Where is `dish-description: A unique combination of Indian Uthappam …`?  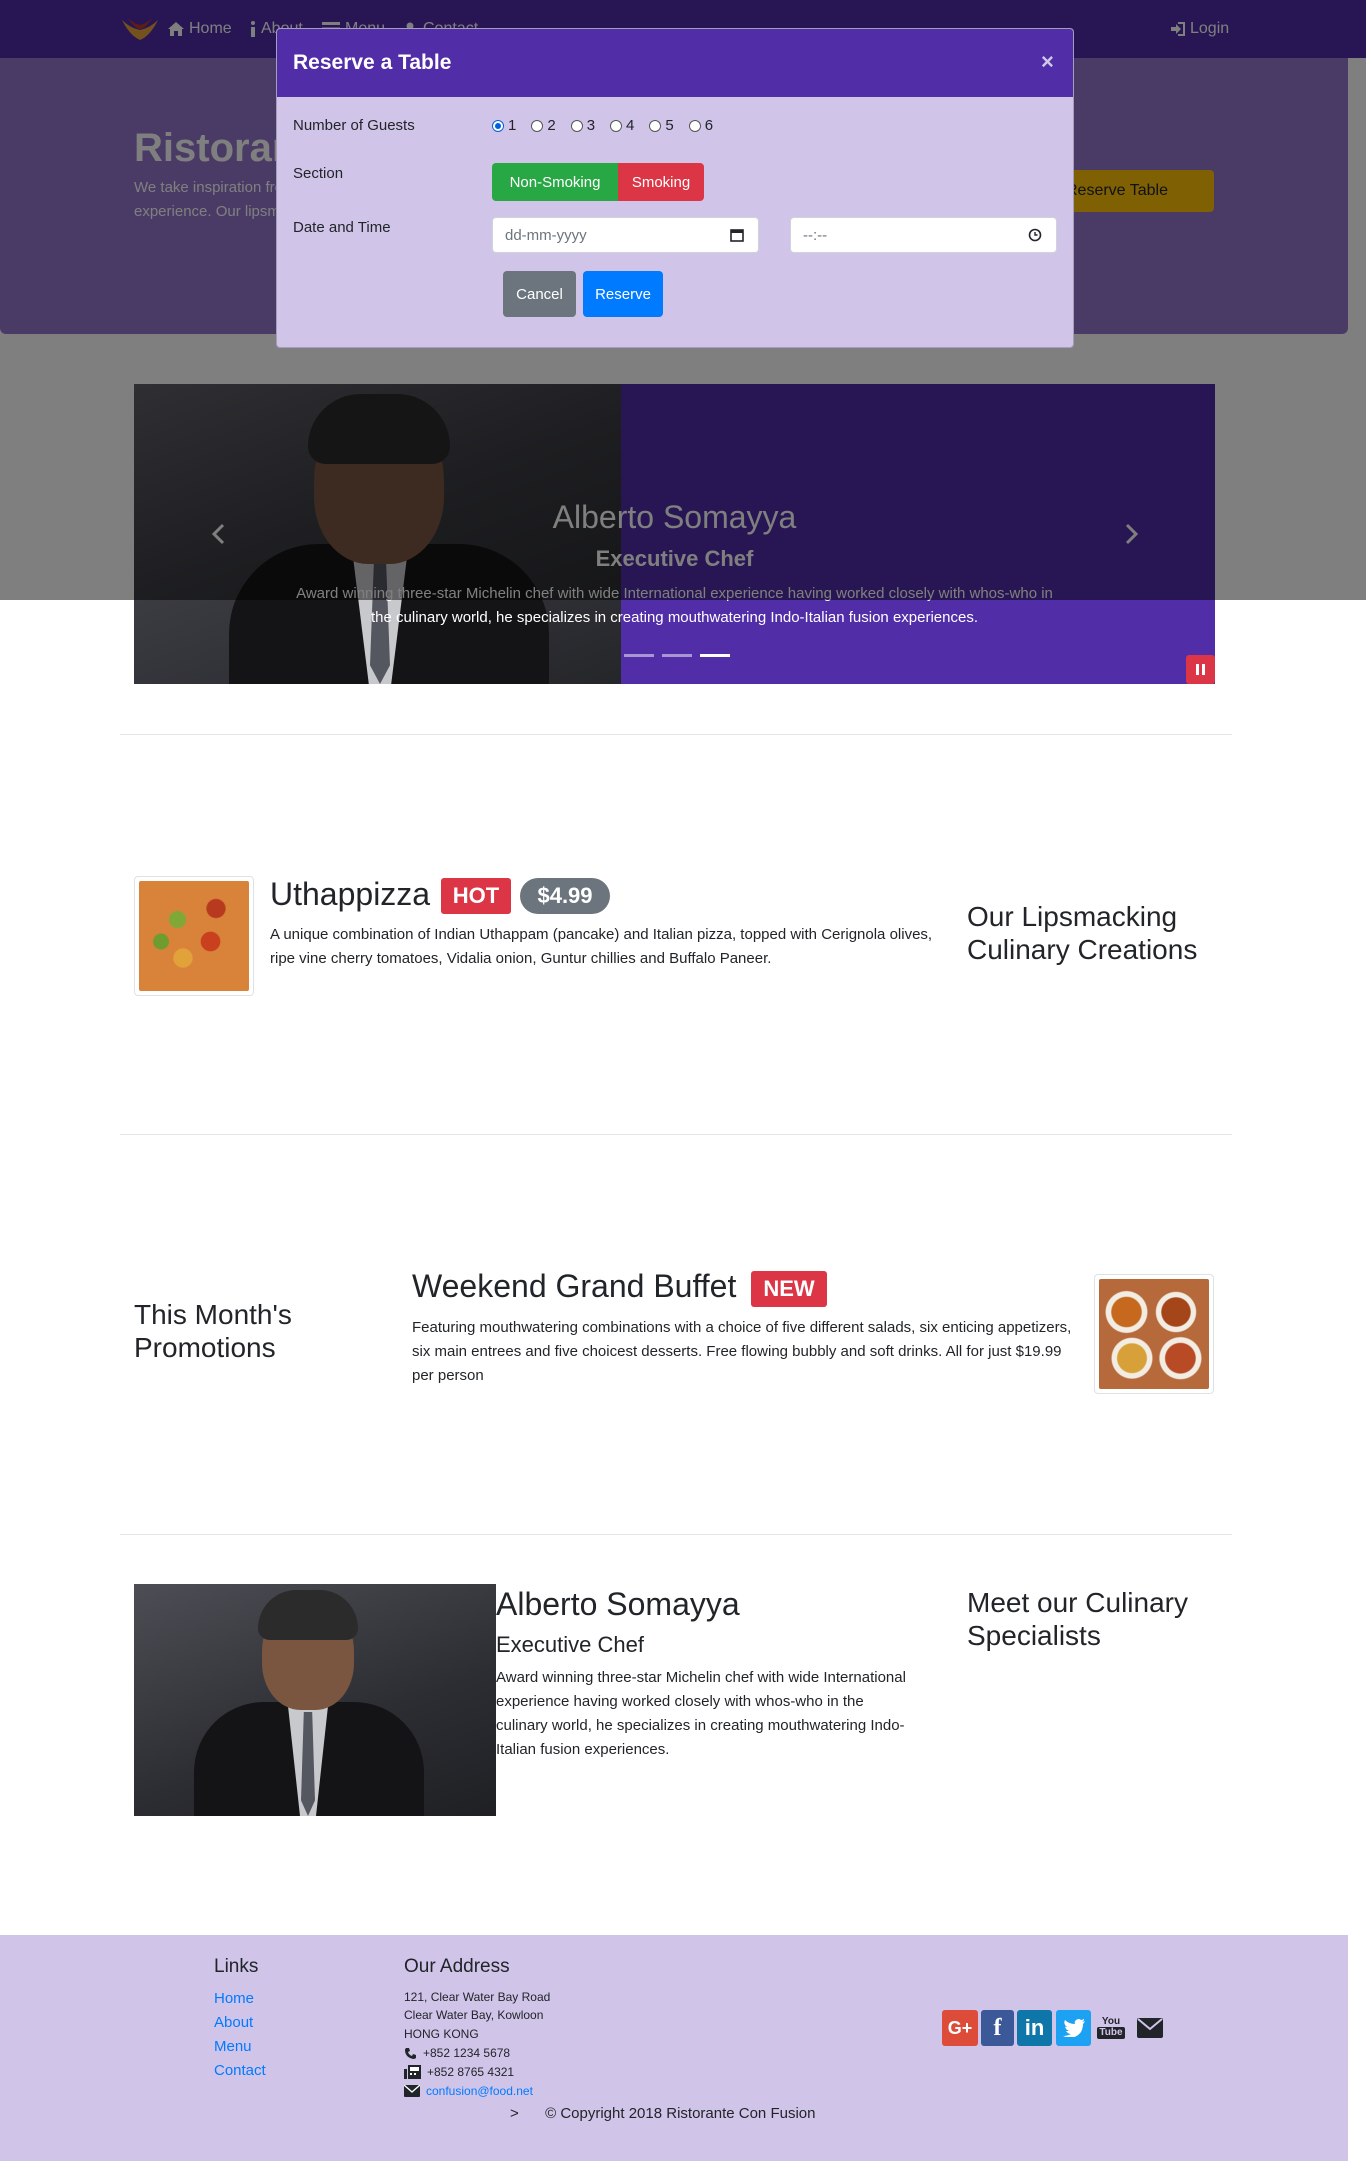 dish-description: A unique combination of Indian Uthappam … is located at coordinates (601, 946).